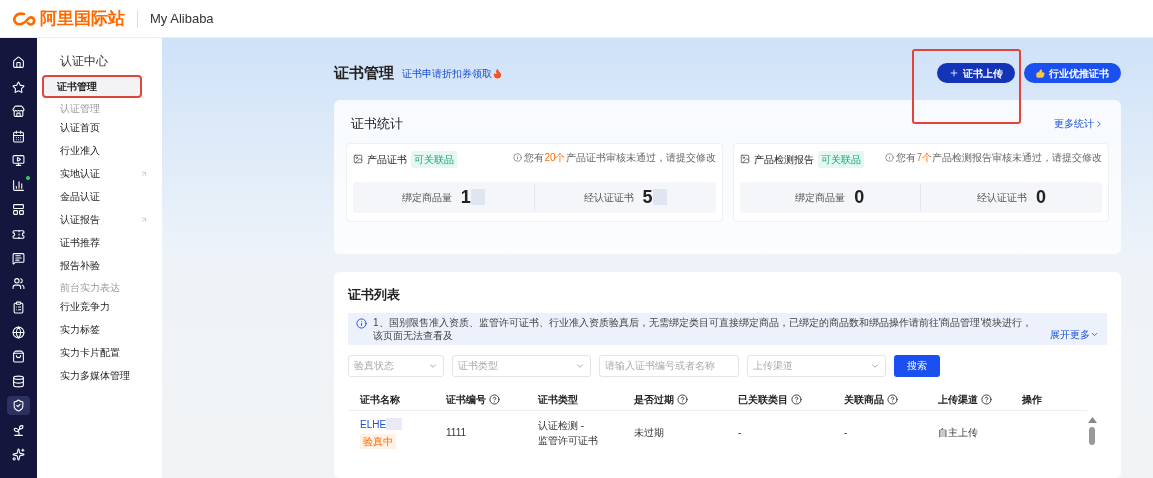  I want to click on clipboard-icon, so click(18, 307).